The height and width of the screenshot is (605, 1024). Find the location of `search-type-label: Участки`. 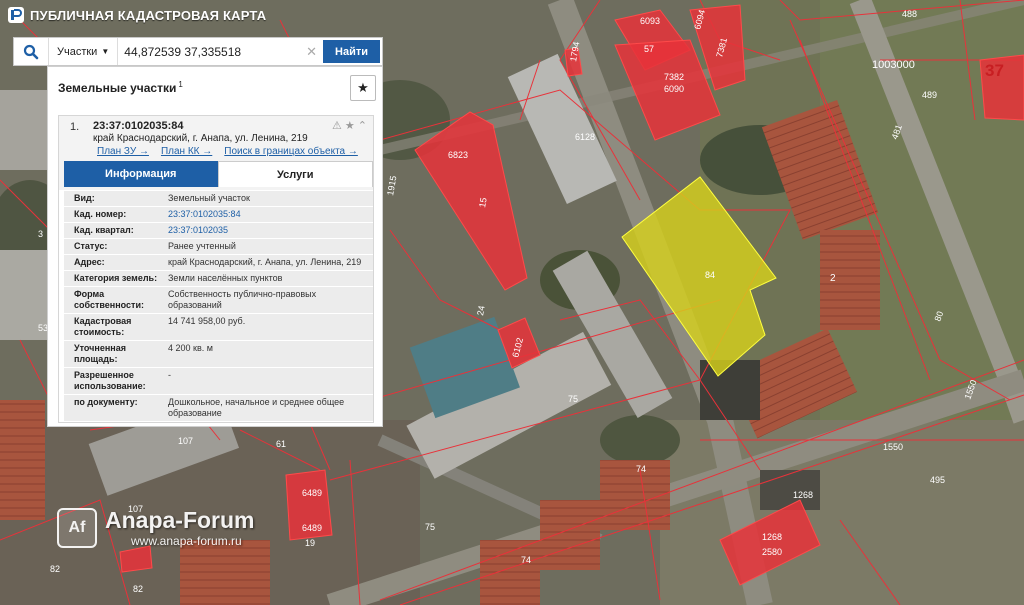

search-type-label: Участки is located at coordinates (77, 51).